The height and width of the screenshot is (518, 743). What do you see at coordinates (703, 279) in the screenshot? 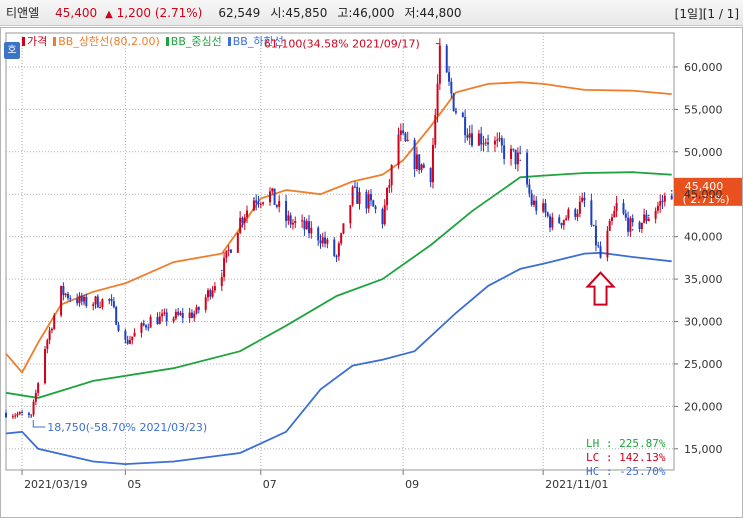
I see `y-tick-label: 35,000` at bounding box center [703, 279].